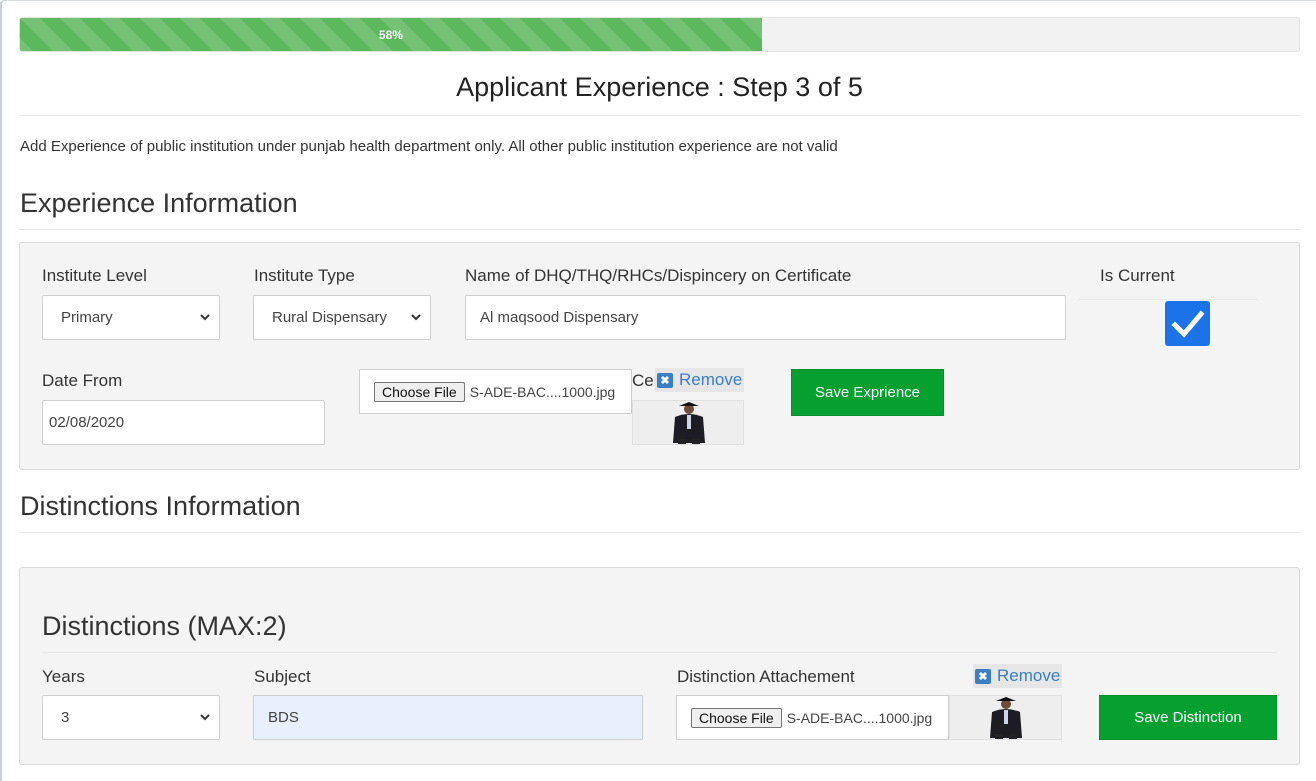 The height and width of the screenshot is (781, 1316). I want to click on institution-name-input: Al maqsood Dispensary, so click(765, 317).